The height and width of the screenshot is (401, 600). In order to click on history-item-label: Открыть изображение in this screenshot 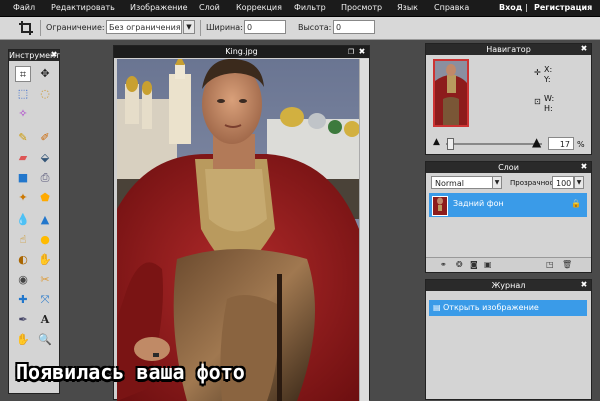, I will do `click(491, 307)`.